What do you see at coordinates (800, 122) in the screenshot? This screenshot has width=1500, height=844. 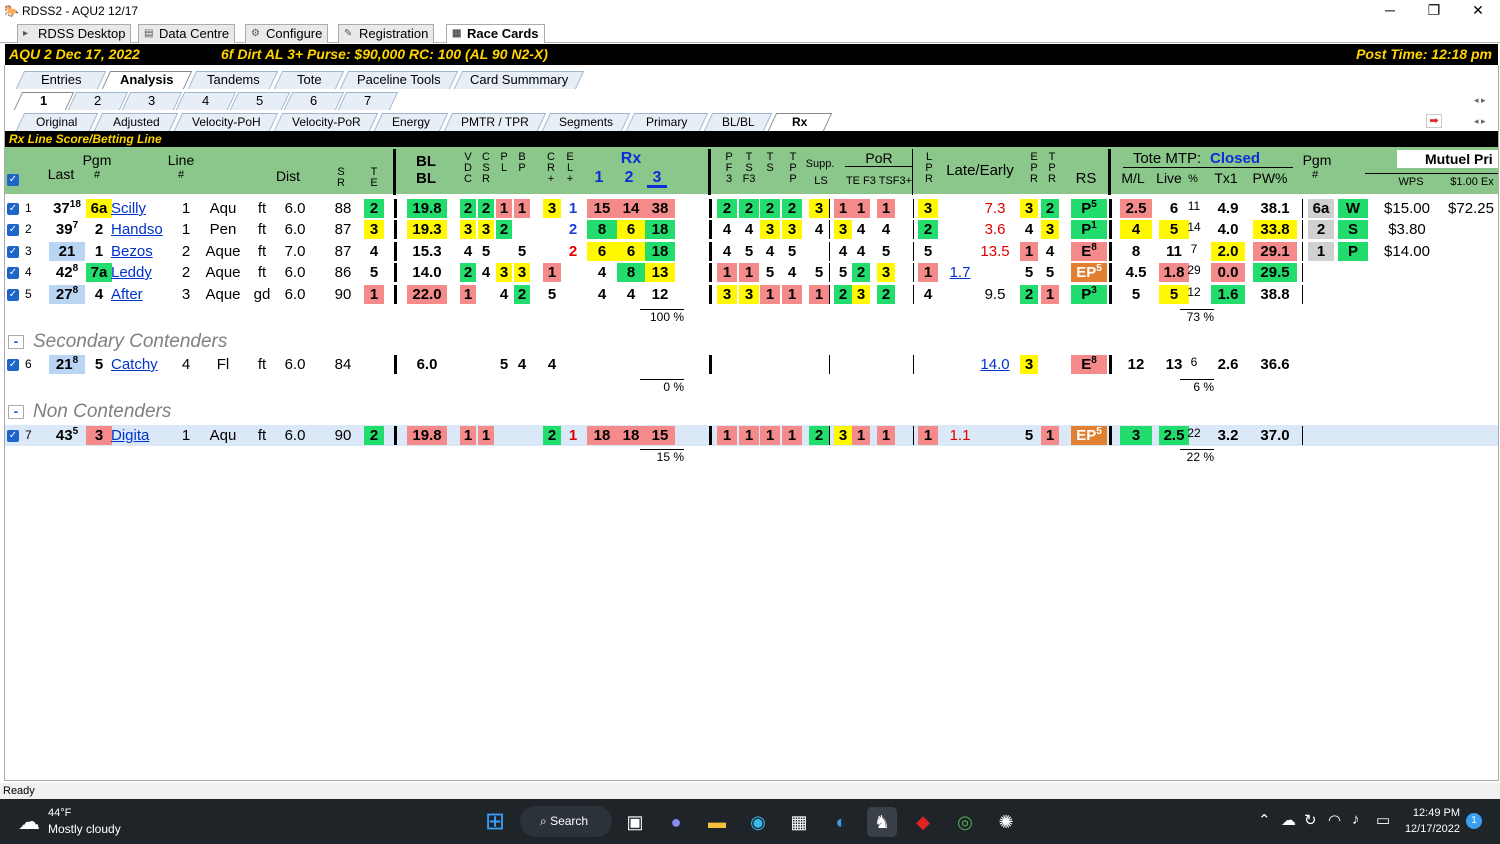 I see `tab-rx: Rx` at bounding box center [800, 122].